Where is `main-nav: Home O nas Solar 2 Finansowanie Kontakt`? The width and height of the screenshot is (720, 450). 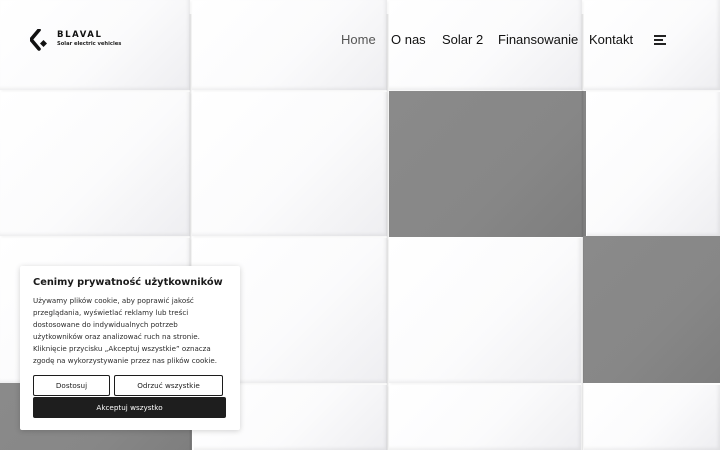 main-nav: Home O nas Solar 2 Finansowanie Kontakt is located at coordinates (360, 40).